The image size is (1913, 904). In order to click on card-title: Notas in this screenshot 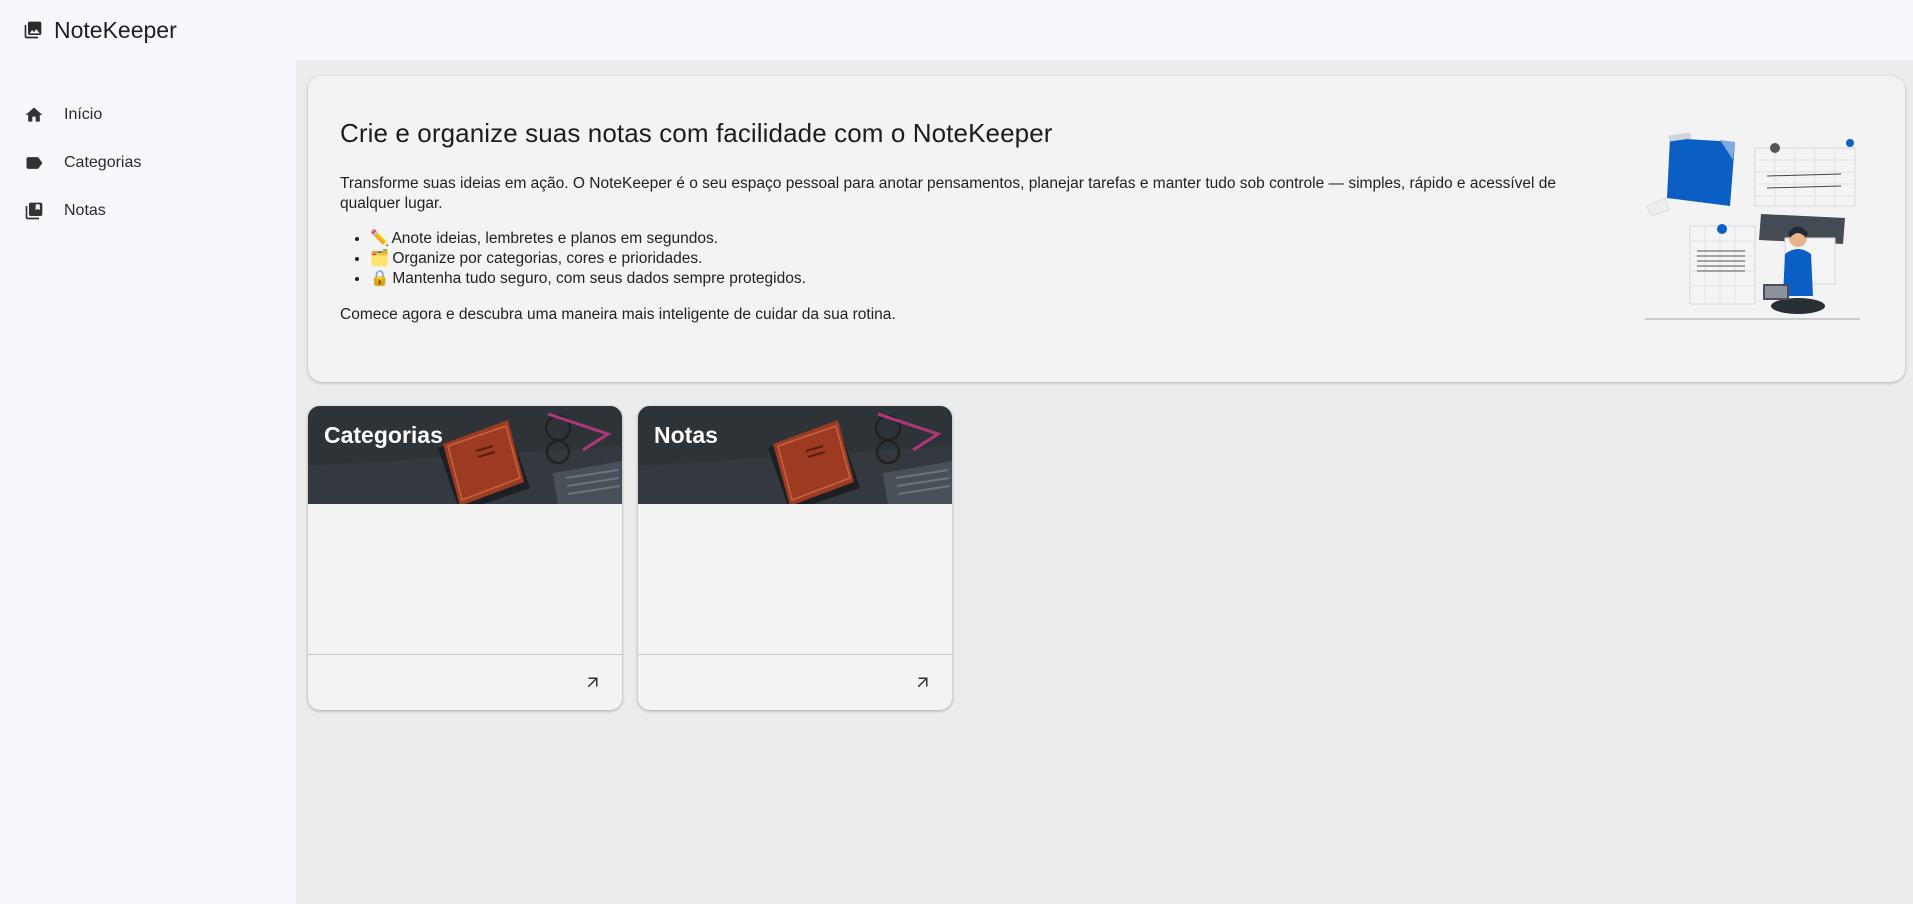, I will do `click(686, 435)`.